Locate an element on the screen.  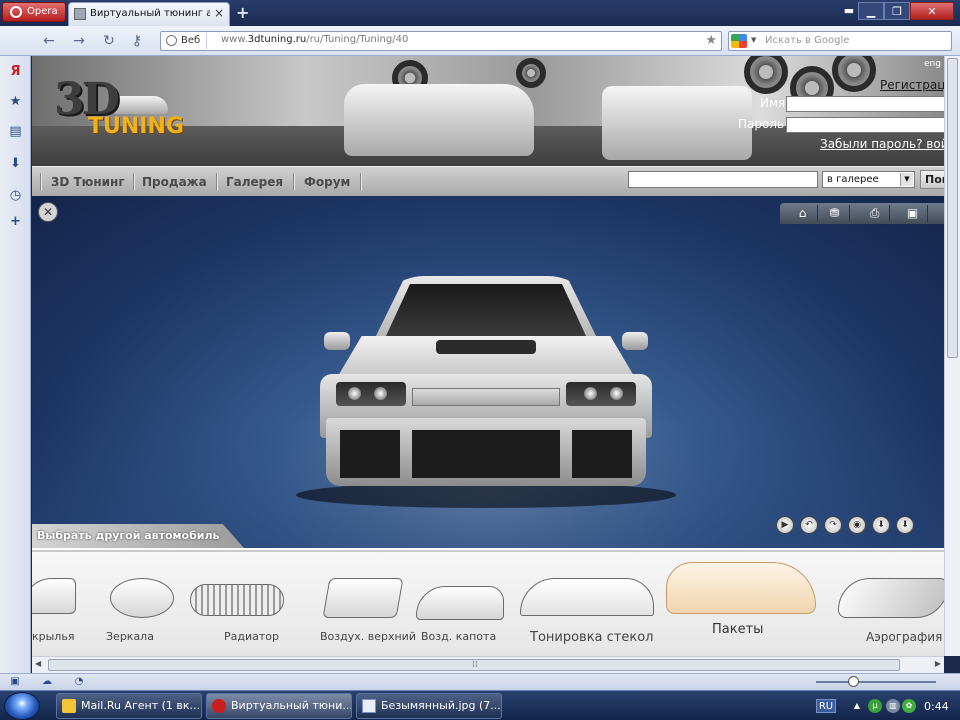
site-info-chip: Веб is located at coordinates (185, 41).